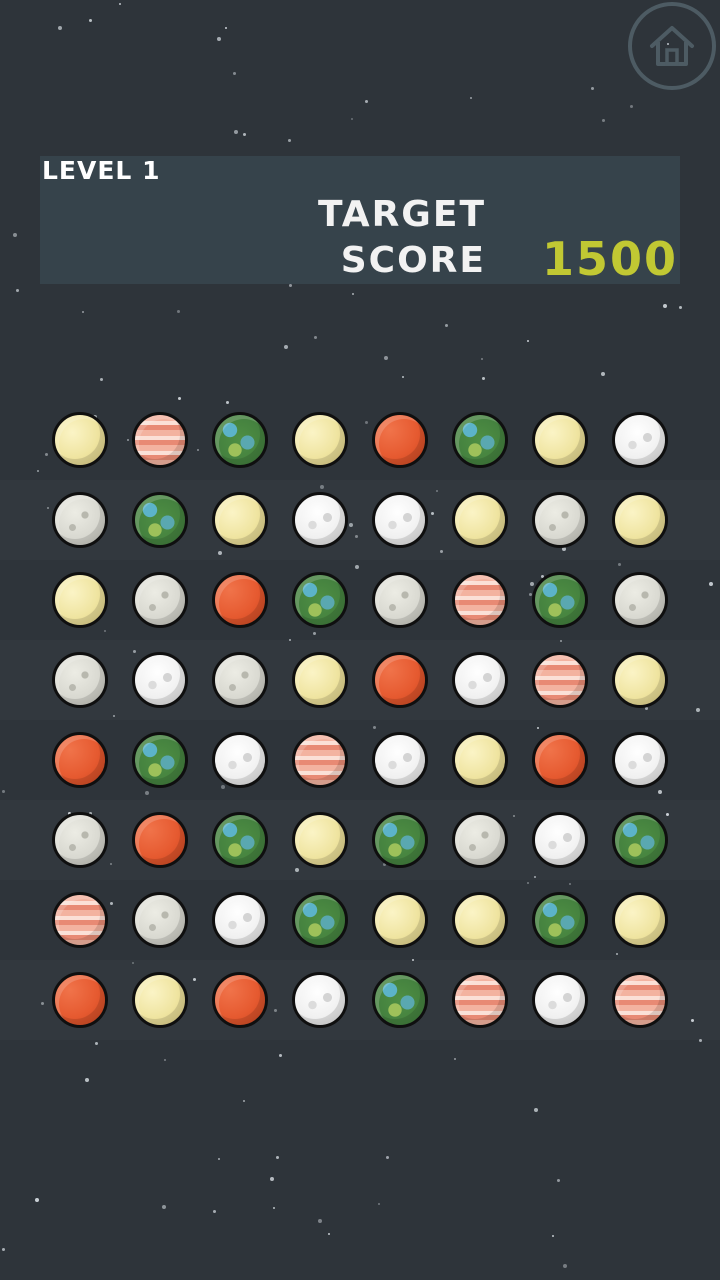  I want to click on home-button, so click(672, 46).